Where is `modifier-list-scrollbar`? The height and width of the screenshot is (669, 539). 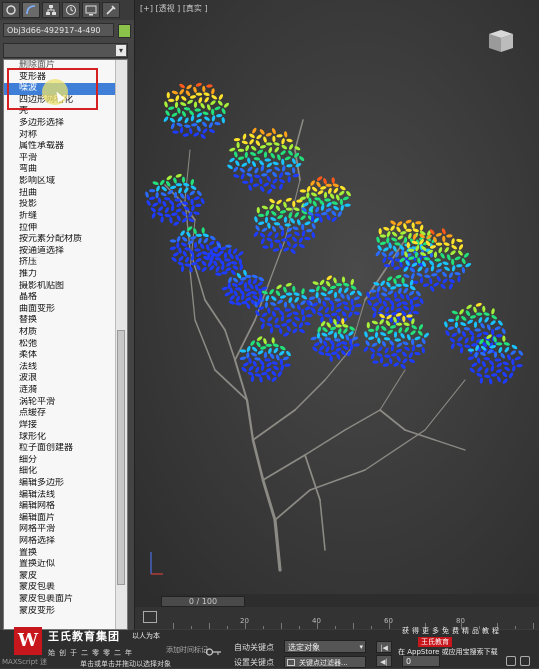 modifier-list-scrollbar is located at coordinates (121, 344).